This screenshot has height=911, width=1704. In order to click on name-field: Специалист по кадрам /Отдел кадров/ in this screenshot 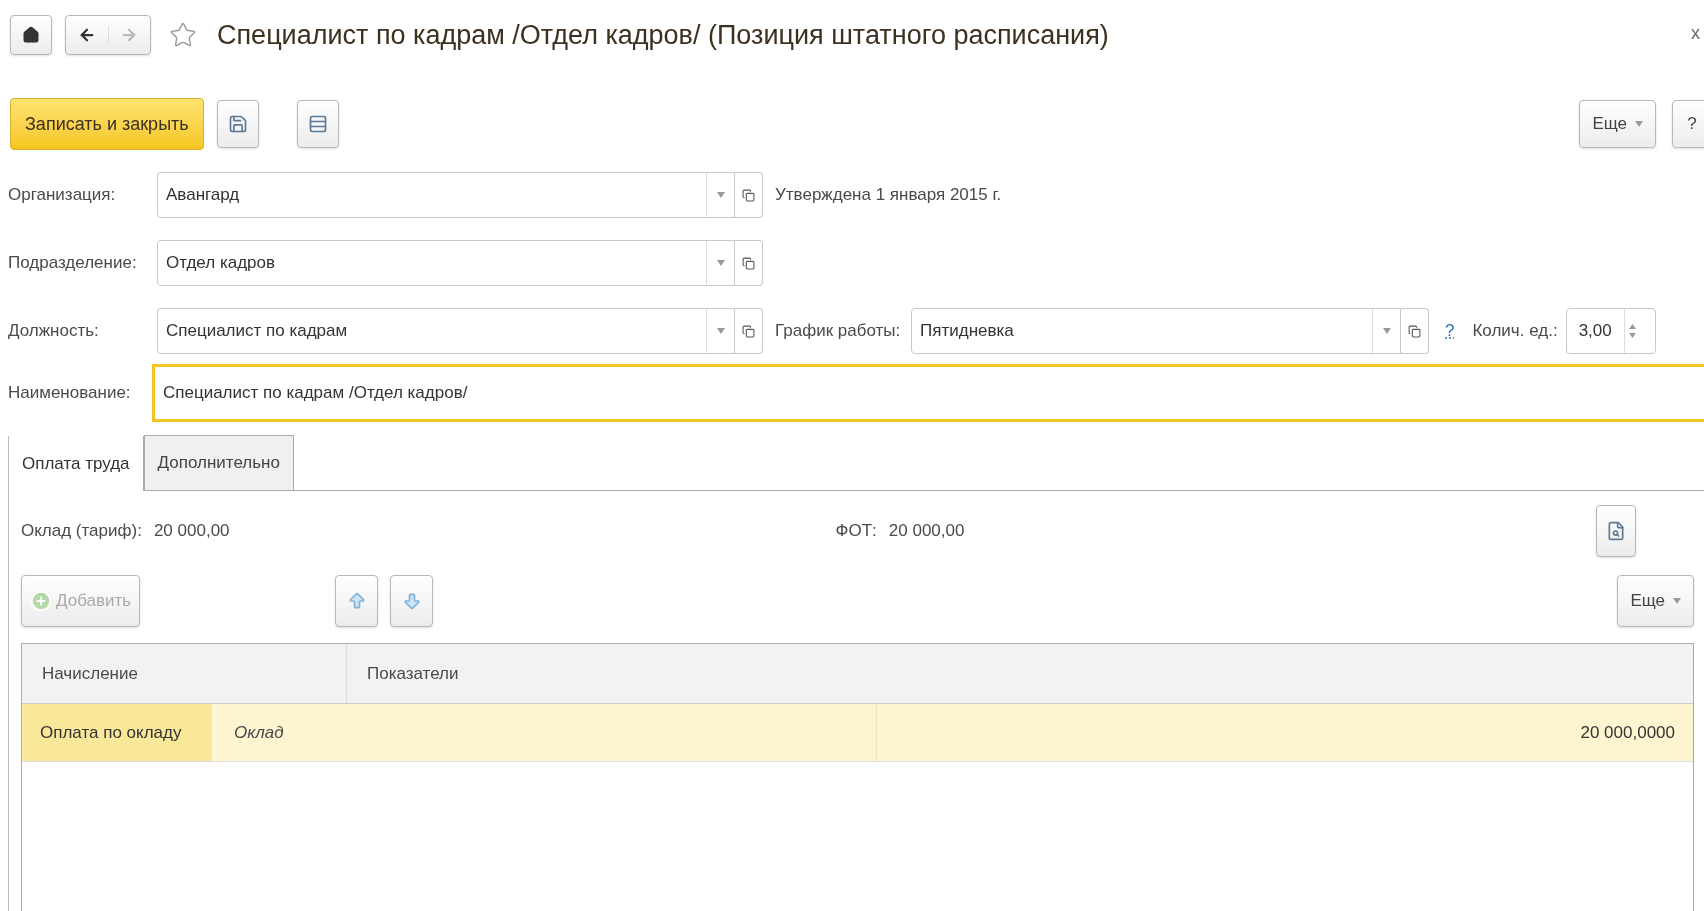, I will do `click(928, 393)`.